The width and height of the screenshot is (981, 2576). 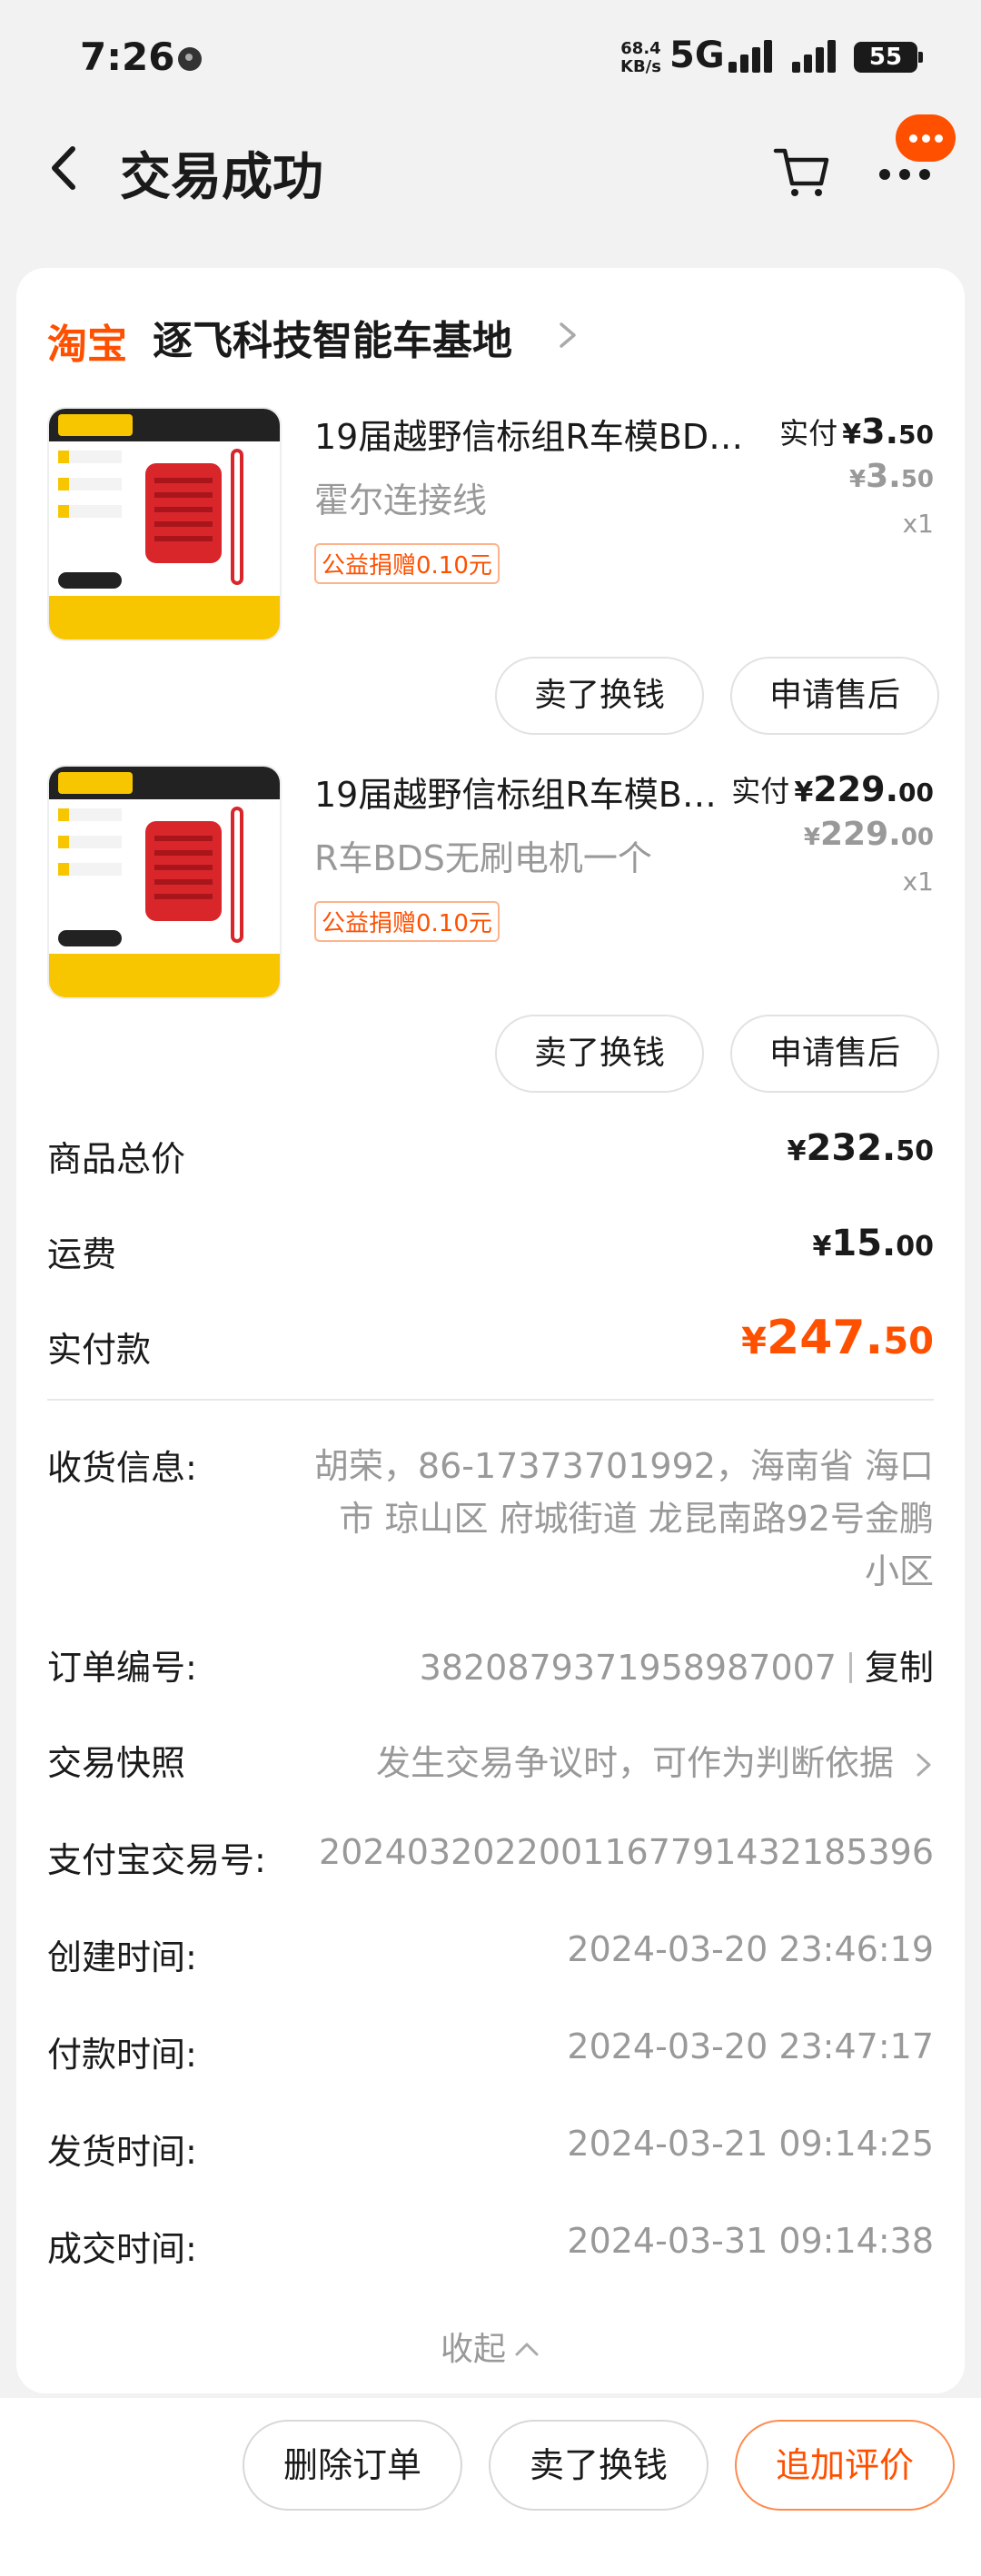 I want to click on deal-row: 成交时间: 2024-03-31 09:14:38, so click(x=490, y=2248).